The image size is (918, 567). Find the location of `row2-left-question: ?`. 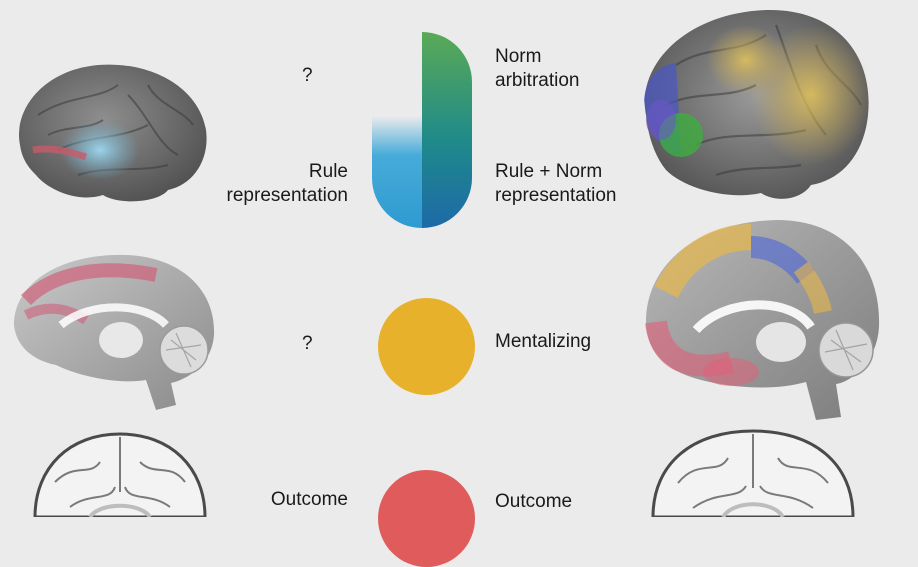

row2-left-question: ? is located at coordinates (307, 343).